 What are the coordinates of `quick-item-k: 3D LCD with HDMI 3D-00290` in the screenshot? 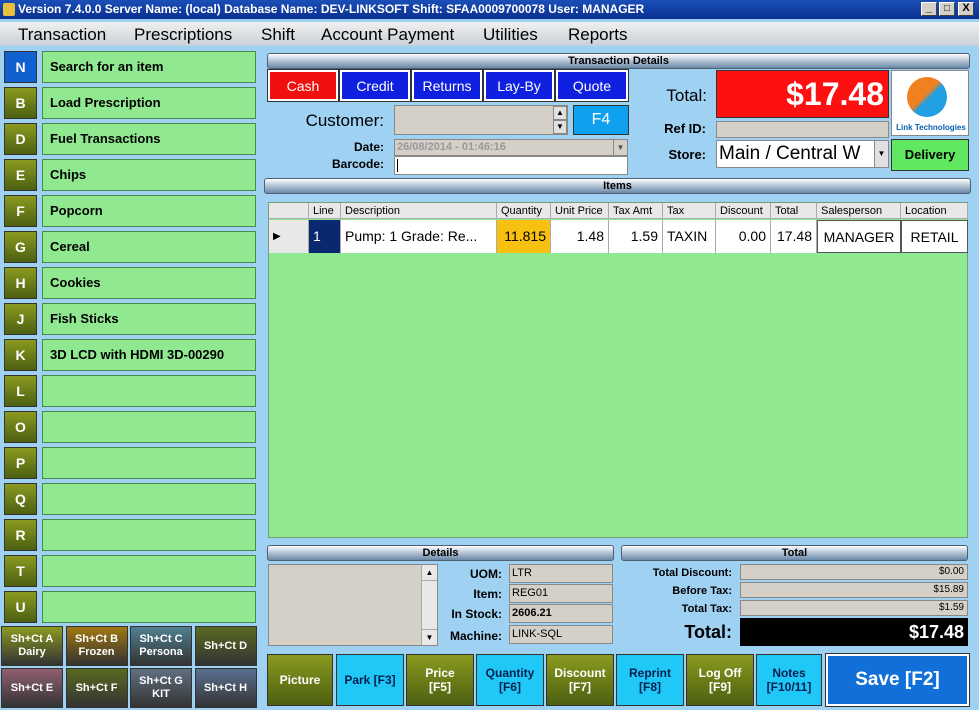 It's located at (149, 355).